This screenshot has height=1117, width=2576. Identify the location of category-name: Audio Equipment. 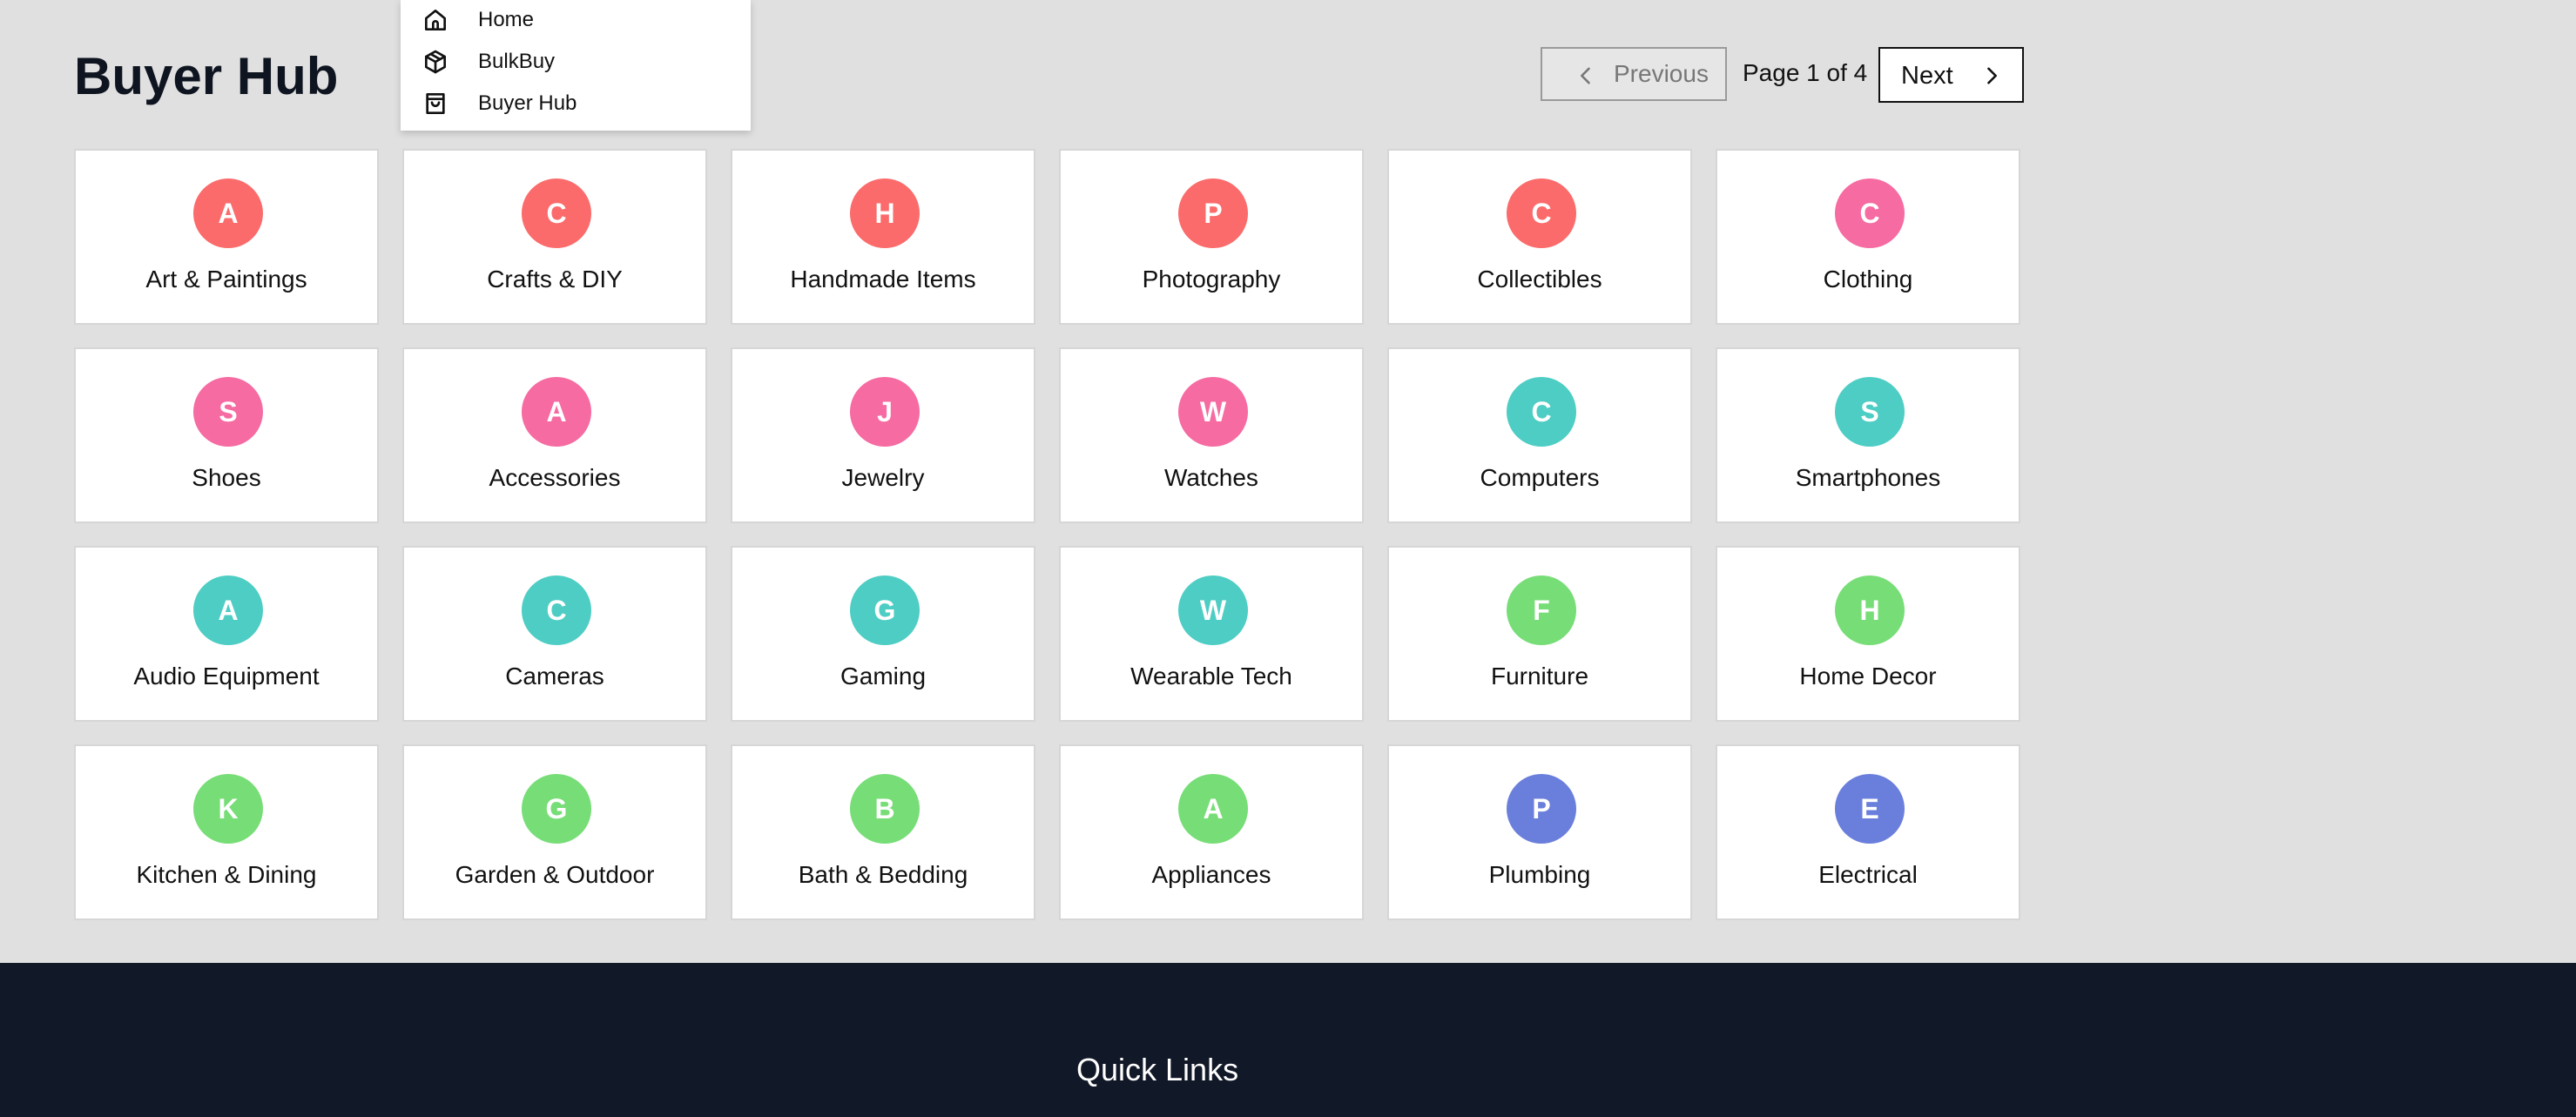
(227, 676).